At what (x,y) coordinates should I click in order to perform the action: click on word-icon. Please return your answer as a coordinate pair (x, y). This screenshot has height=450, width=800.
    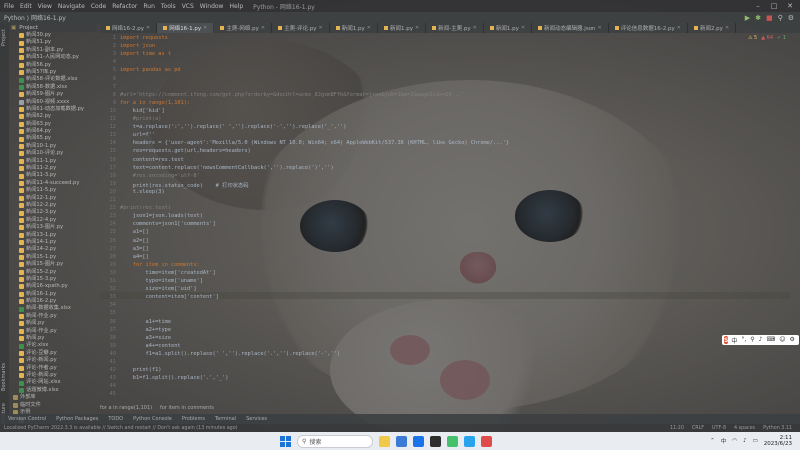
    Looking at the image, I should click on (418, 441).